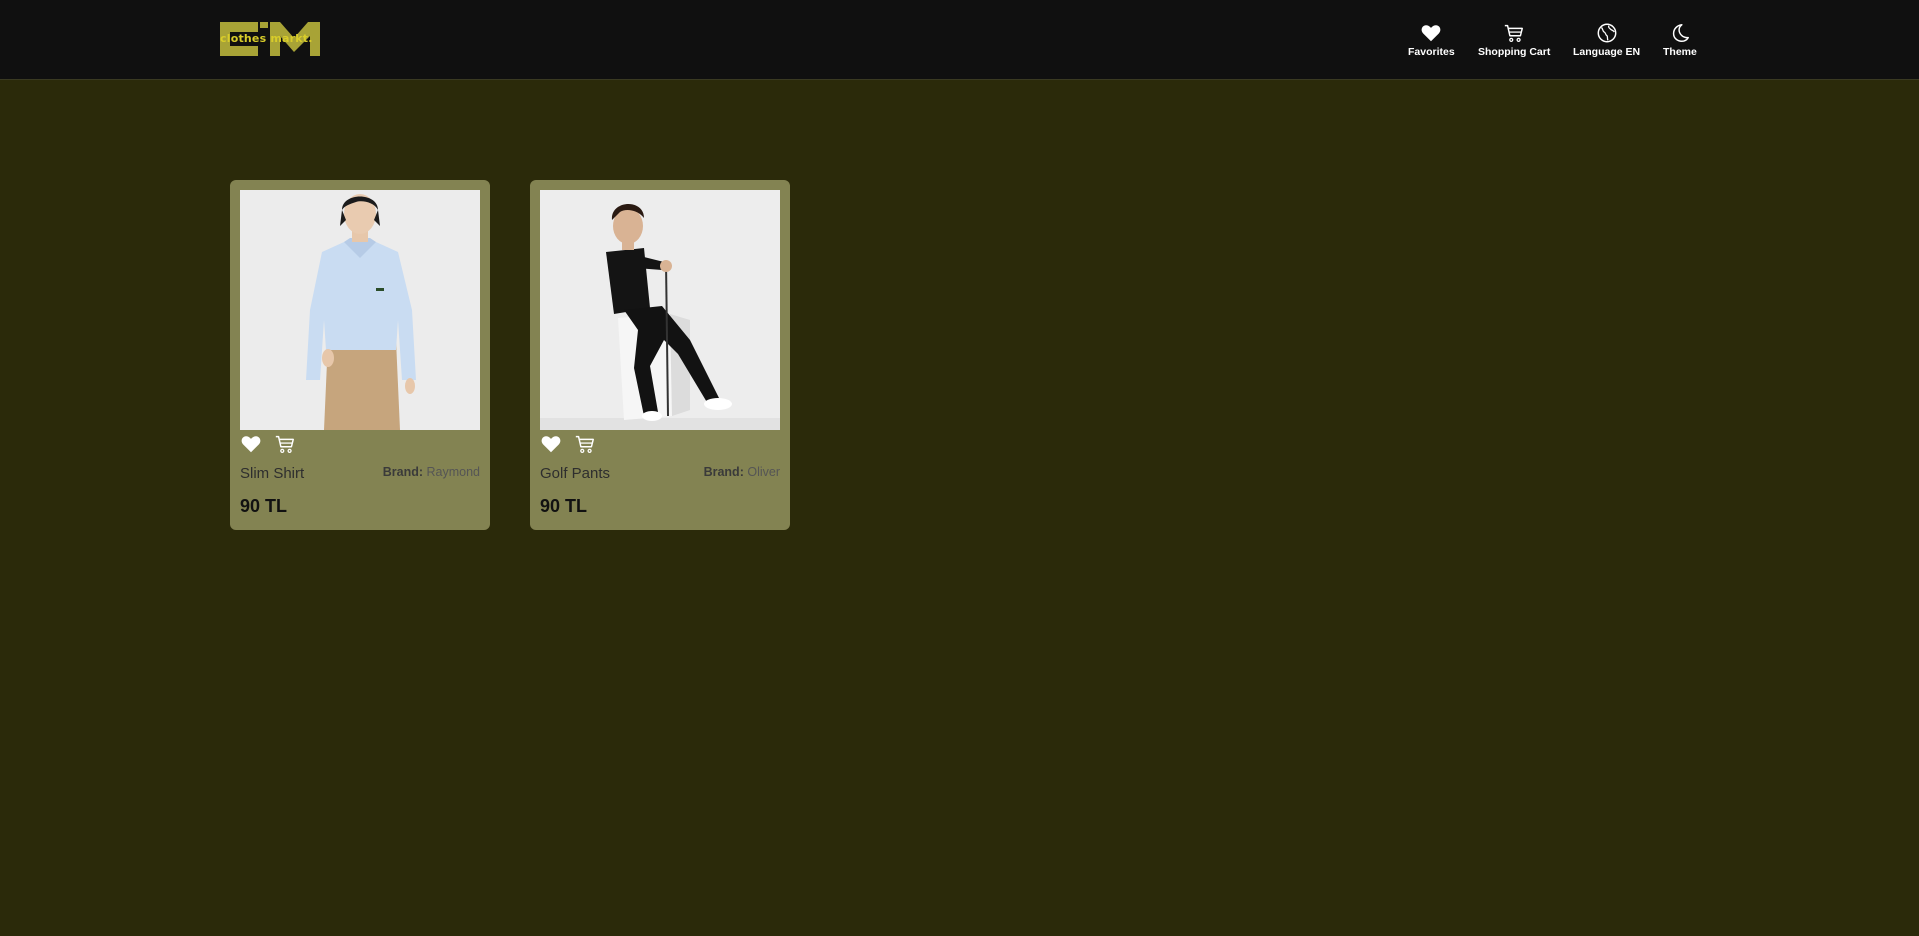  Describe the element at coordinates (1606, 33) in the screenshot. I see `globe-icon` at that location.